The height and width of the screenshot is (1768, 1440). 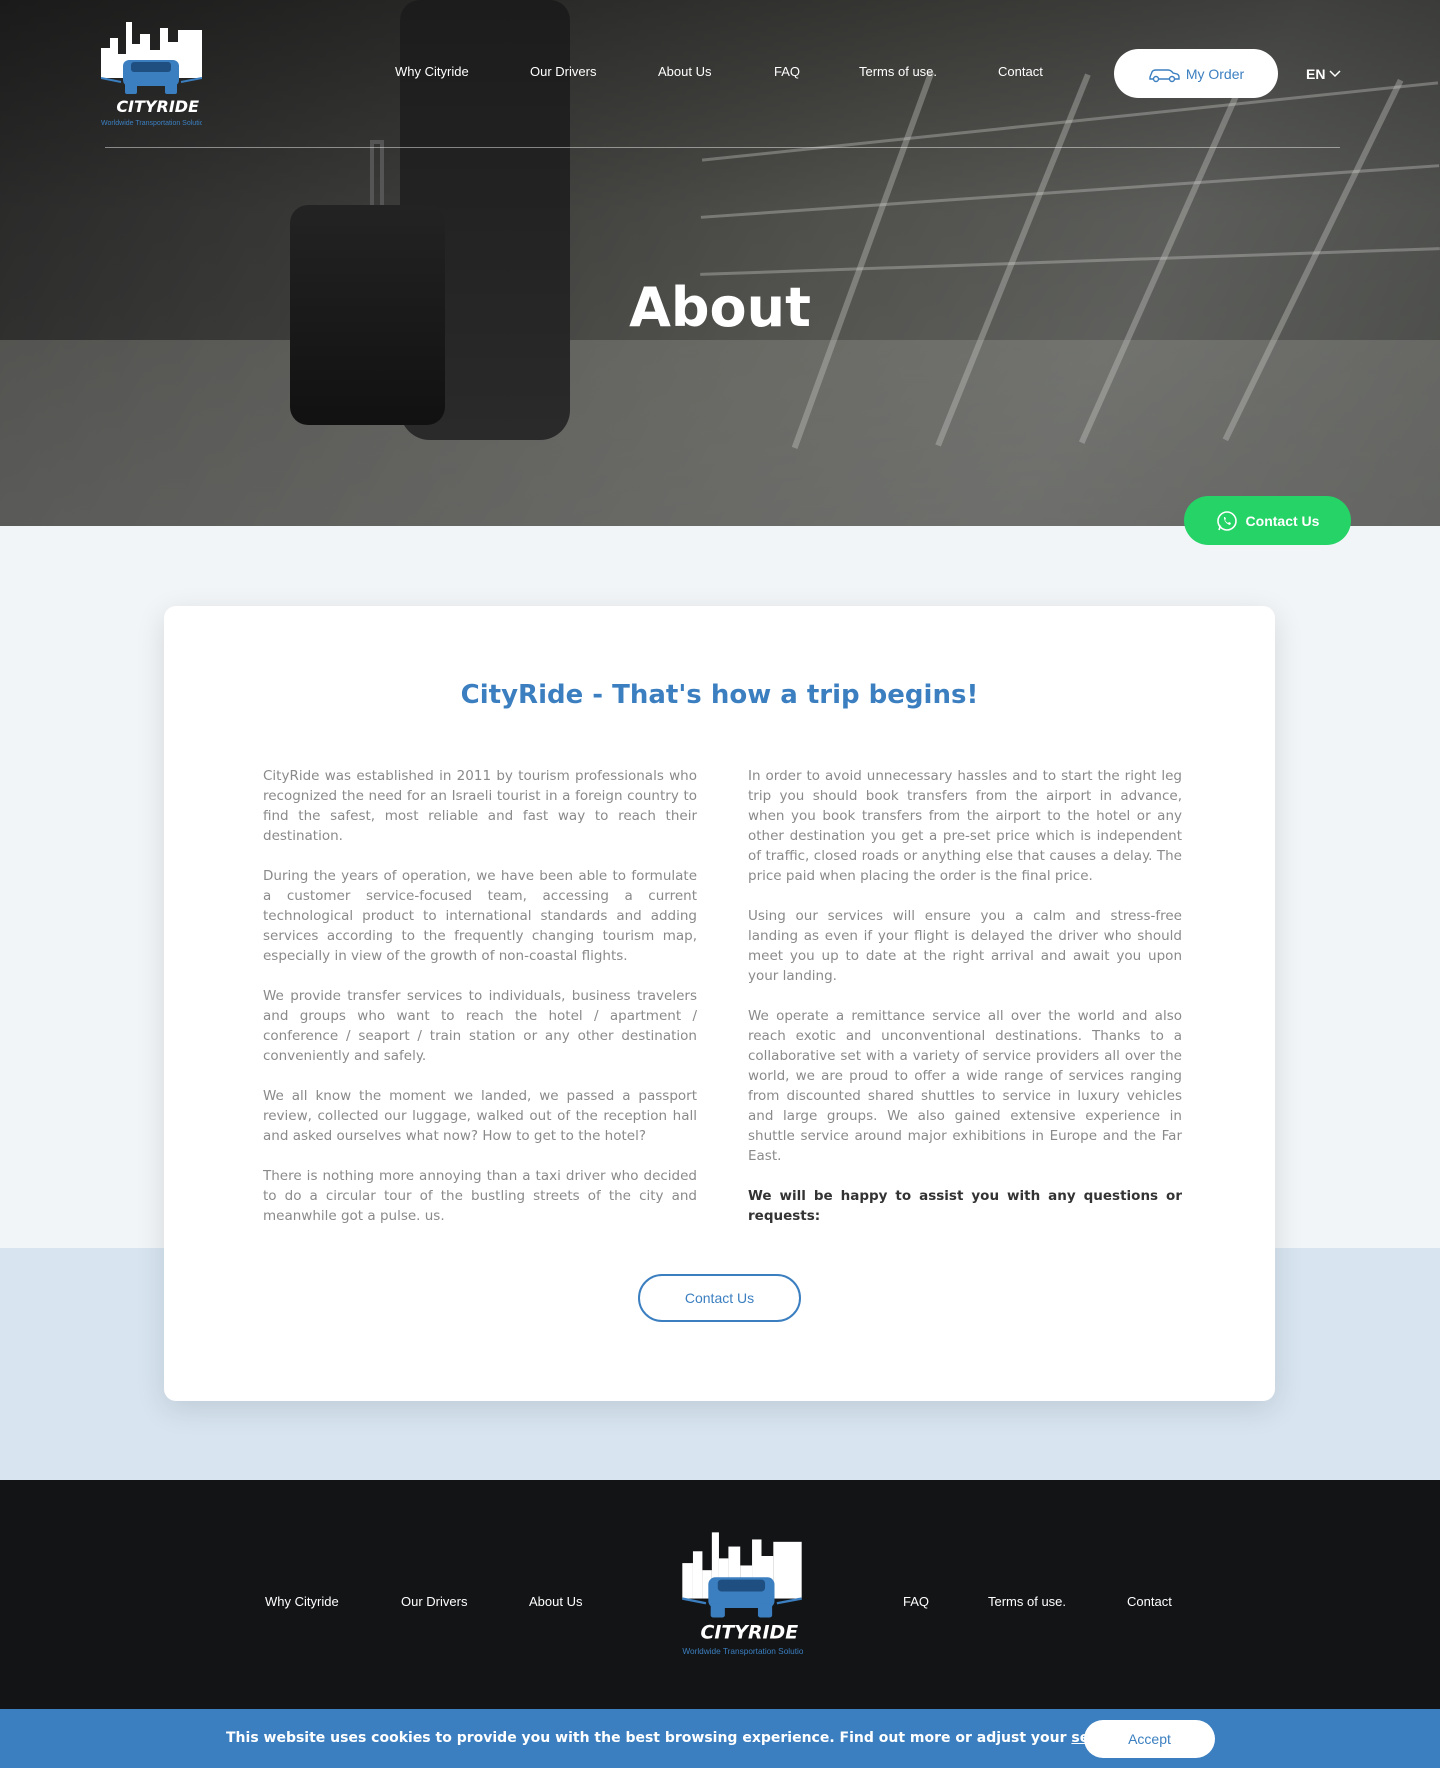 I want to click on footer-why-cityride: Why Cityride, so click(x=302, y=1601).